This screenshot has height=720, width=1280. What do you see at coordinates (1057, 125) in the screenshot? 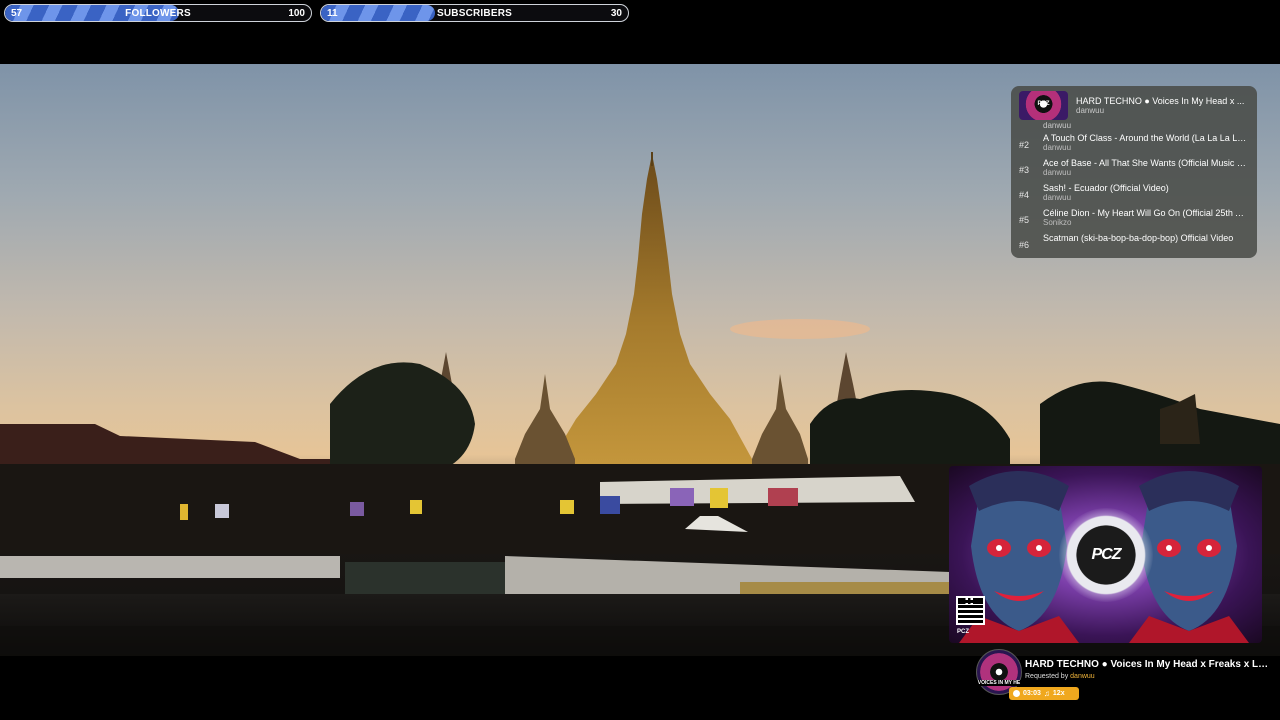
I see `queue-partial-requester: danwuu` at bounding box center [1057, 125].